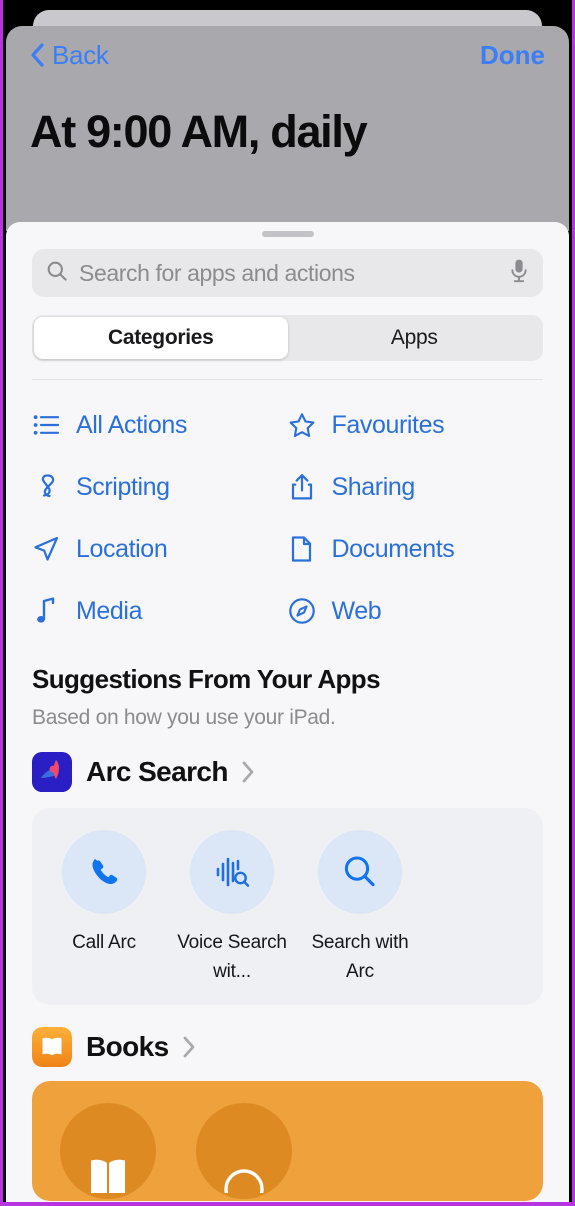 Image resolution: width=575 pixels, height=1206 pixels. I want to click on category-item-all-actions: All Actions, so click(160, 425).